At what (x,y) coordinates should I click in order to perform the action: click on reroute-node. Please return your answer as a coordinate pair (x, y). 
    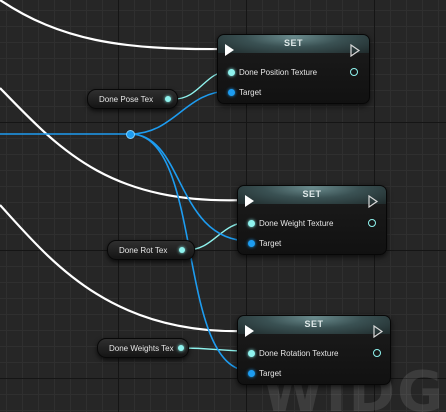
    Looking at the image, I should click on (130, 134).